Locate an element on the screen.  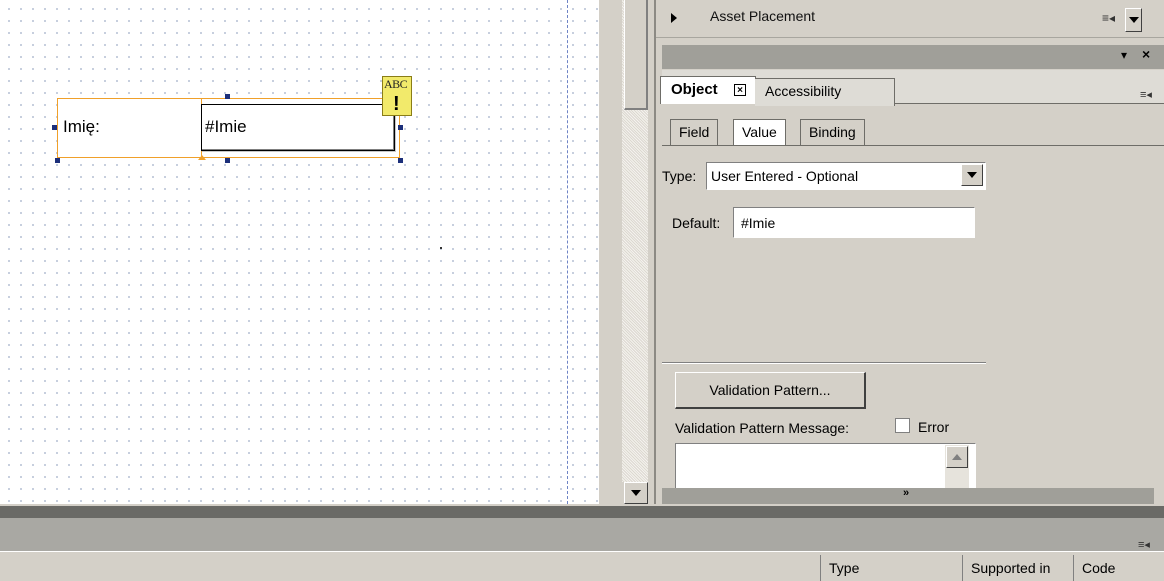
subtab-field: Field is located at coordinates (694, 132).